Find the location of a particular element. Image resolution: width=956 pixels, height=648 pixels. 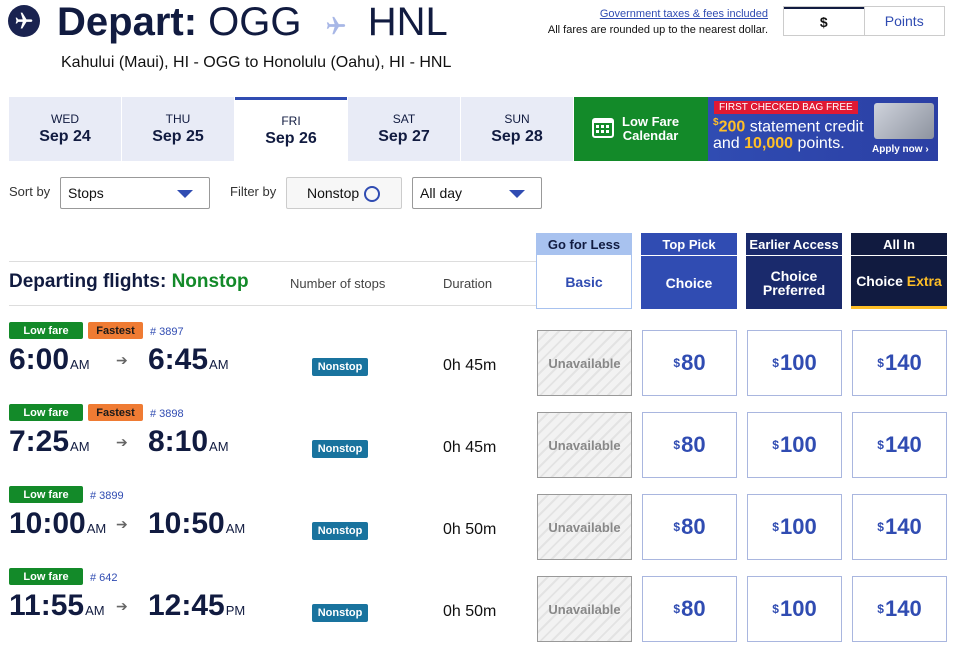

fare-name-choice: Choice is located at coordinates (689, 282).